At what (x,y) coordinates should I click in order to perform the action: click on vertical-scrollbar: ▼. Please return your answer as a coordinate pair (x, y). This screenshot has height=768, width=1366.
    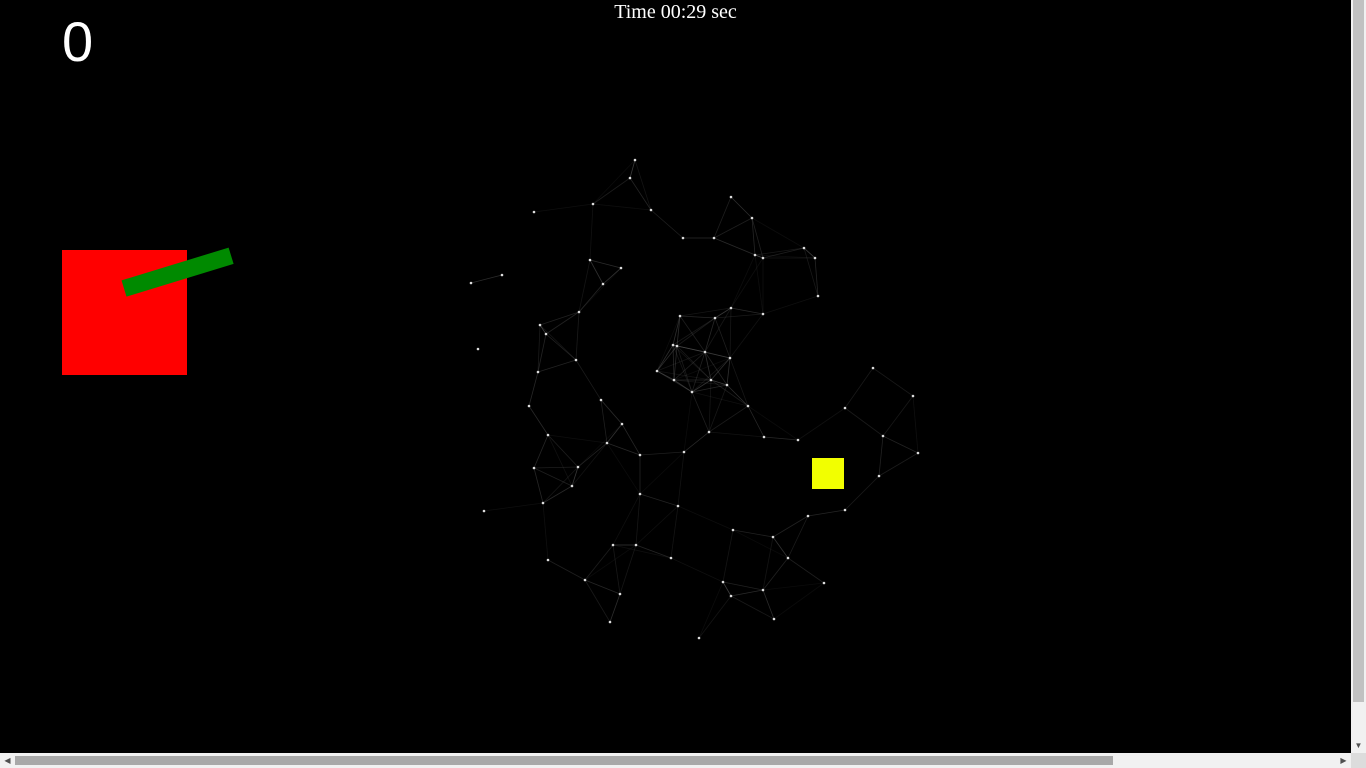
    Looking at the image, I should click on (1358, 376).